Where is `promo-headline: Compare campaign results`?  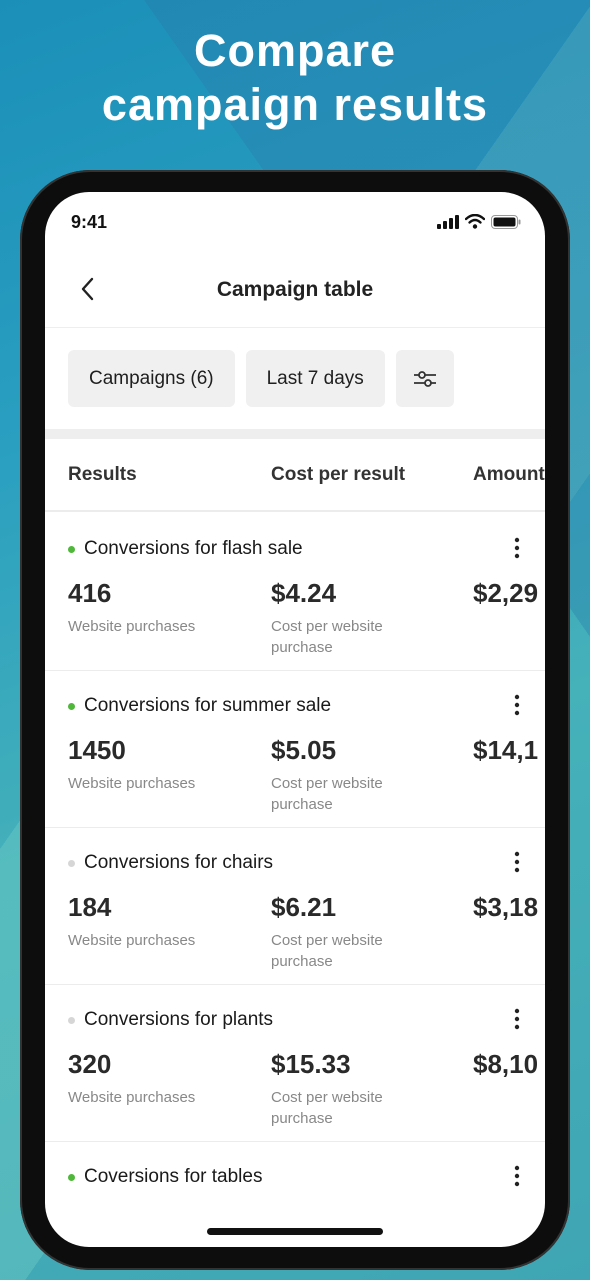 promo-headline: Compare campaign results is located at coordinates (295, 78).